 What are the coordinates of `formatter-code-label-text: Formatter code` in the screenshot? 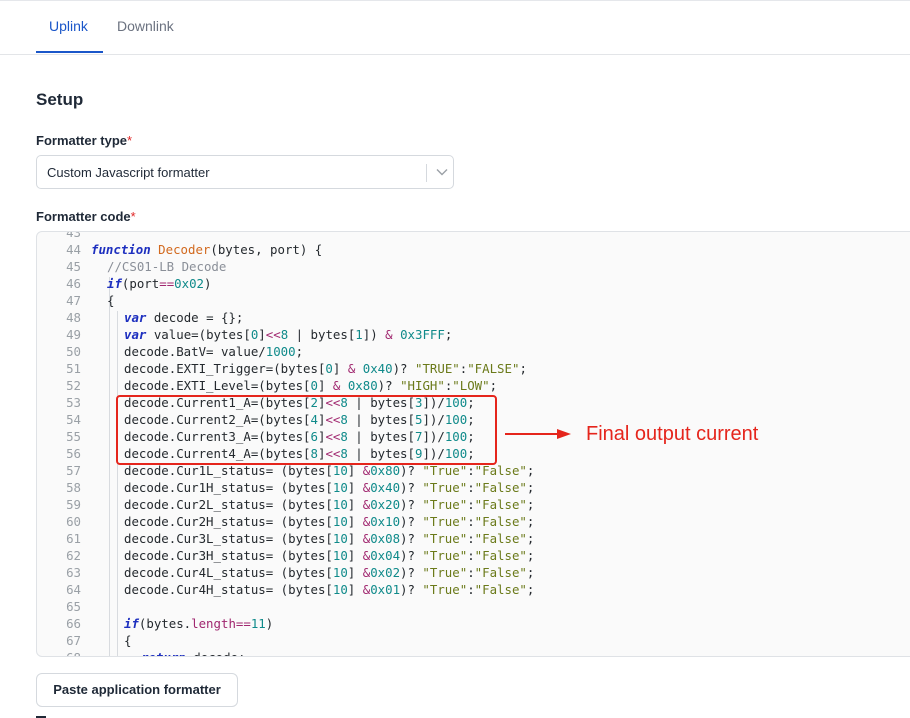 It's located at (83, 216).